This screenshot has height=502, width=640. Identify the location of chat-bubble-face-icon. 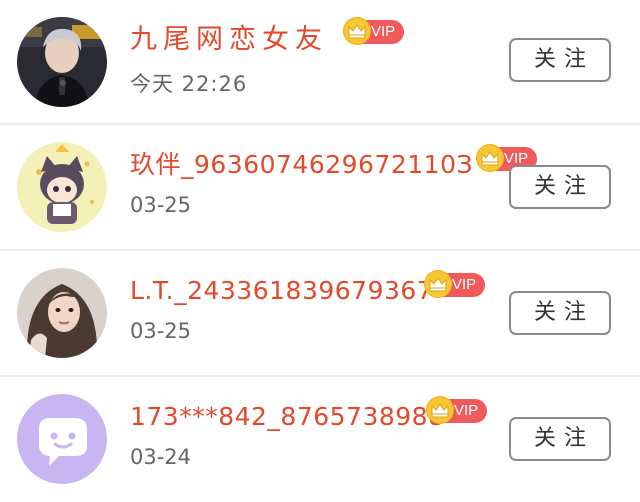
(62, 439).